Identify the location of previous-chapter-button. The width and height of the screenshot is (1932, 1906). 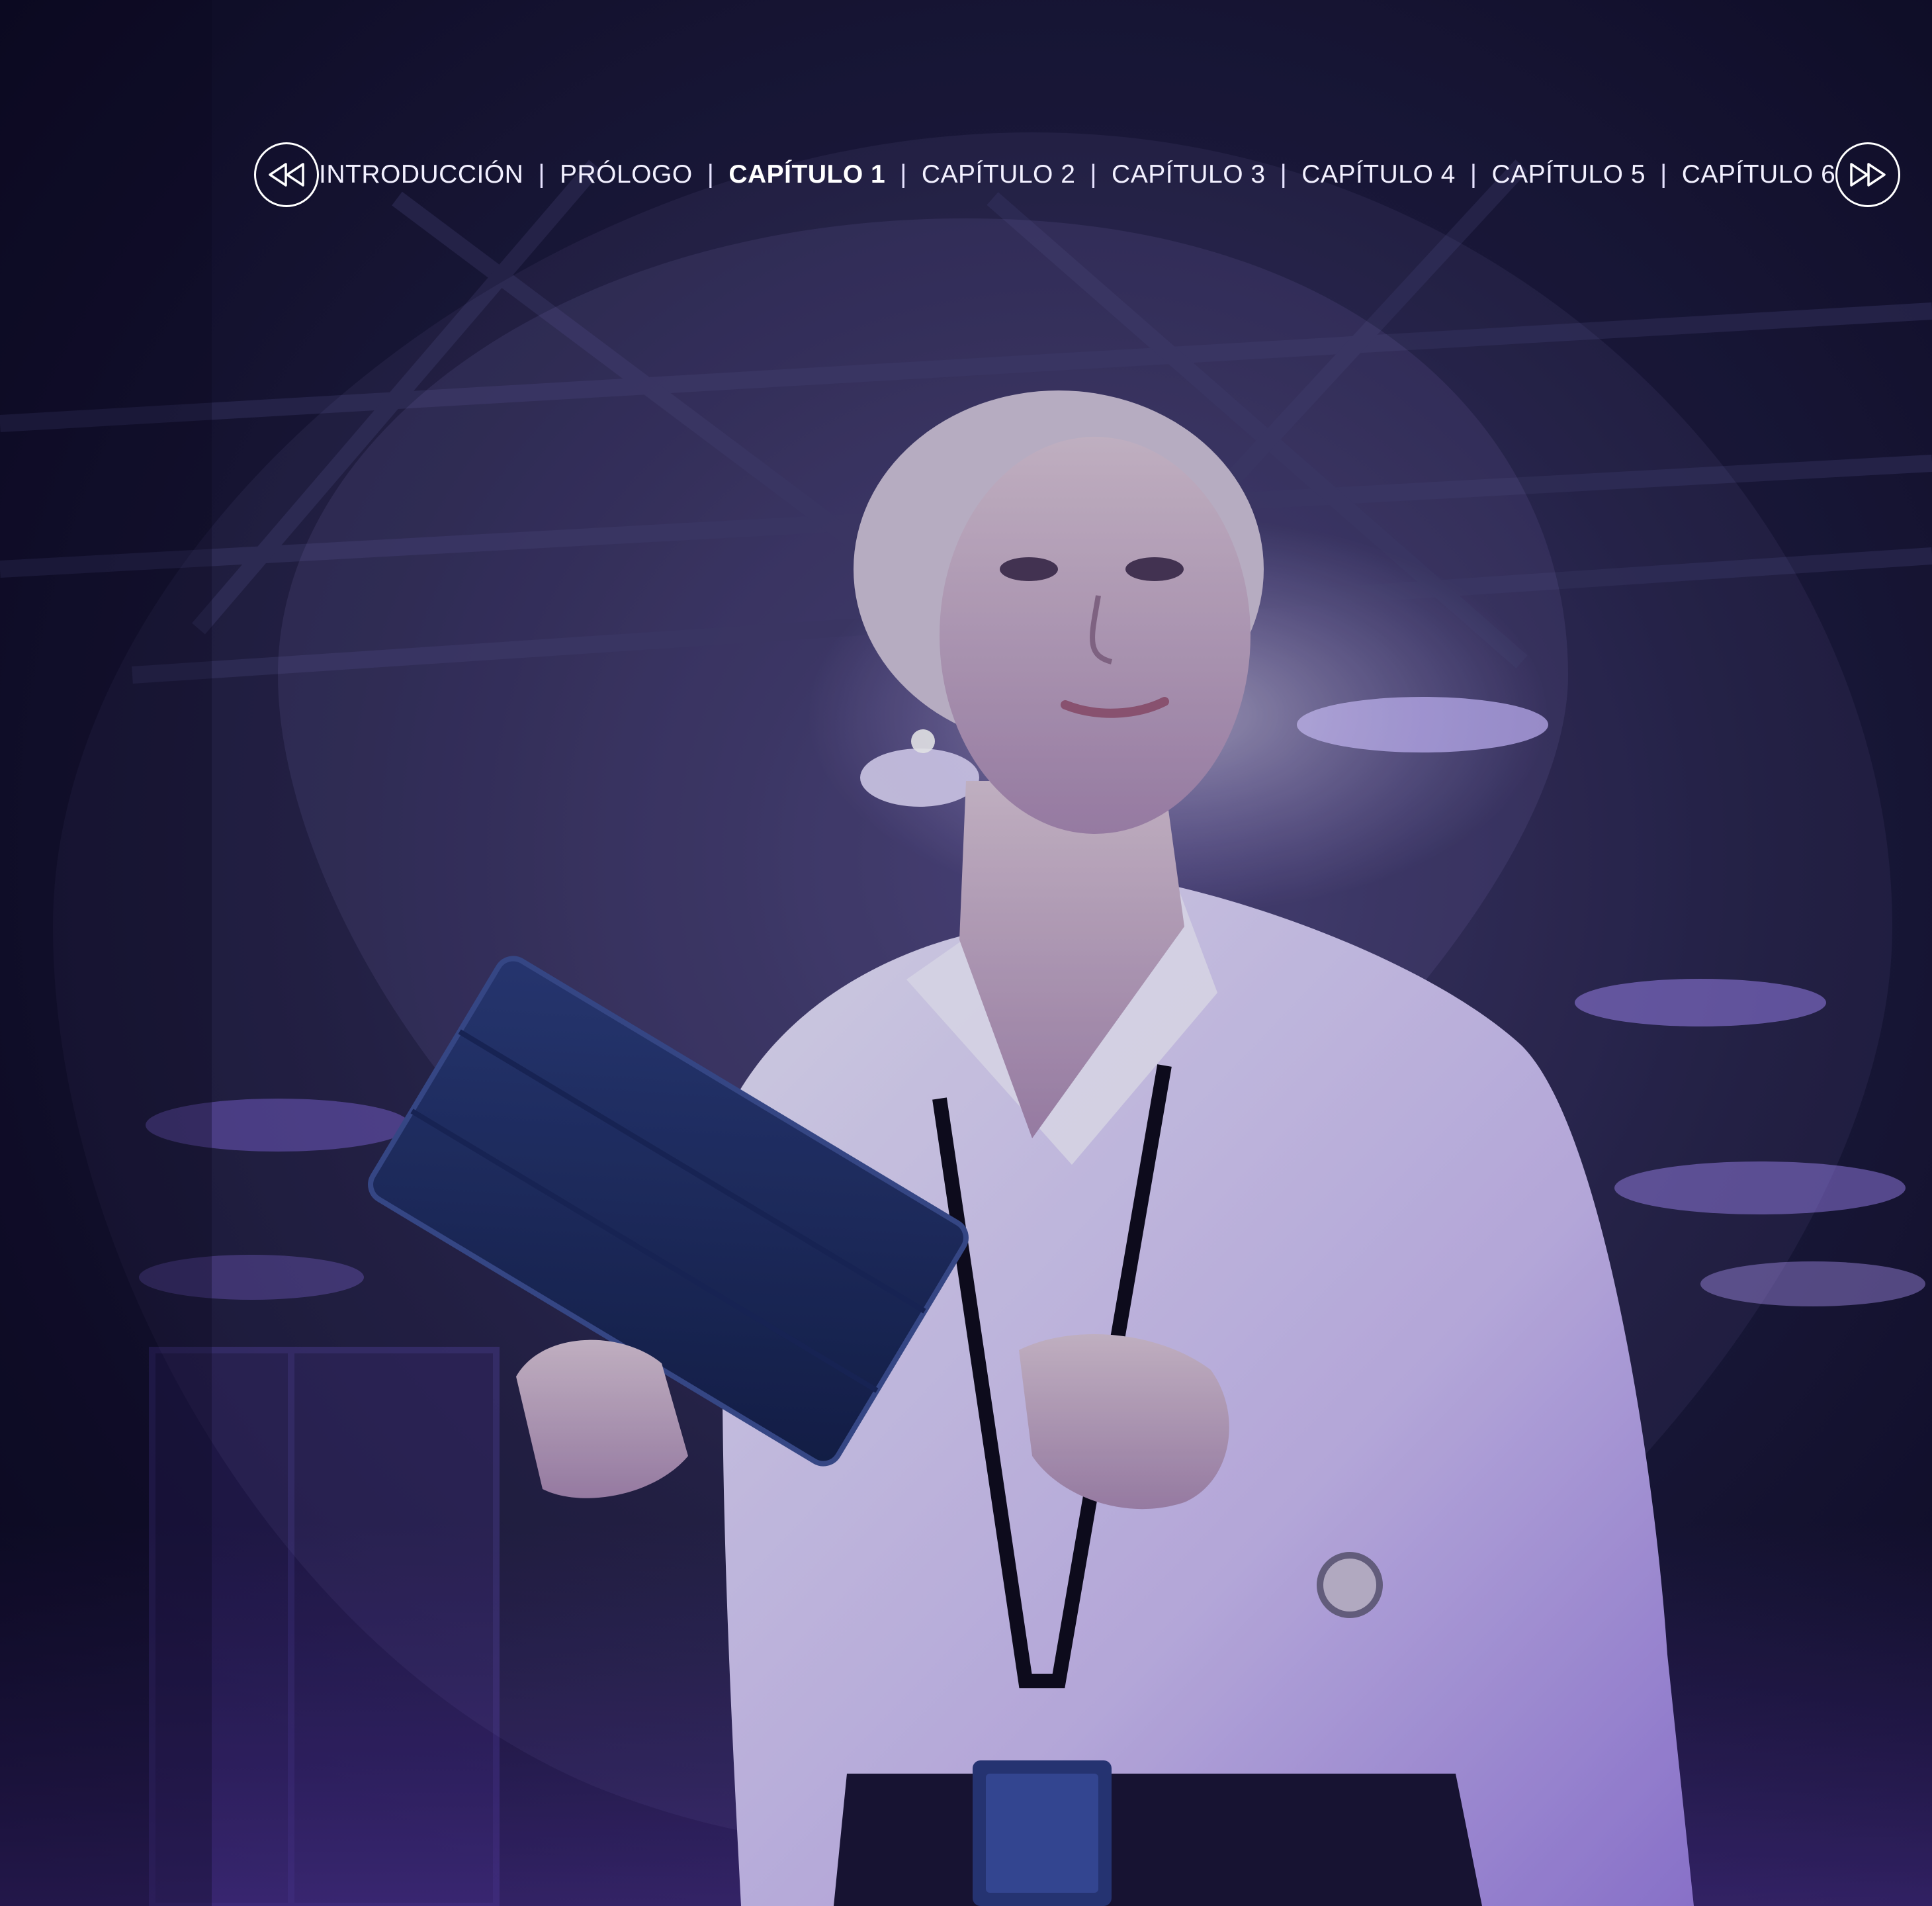
(286, 174).